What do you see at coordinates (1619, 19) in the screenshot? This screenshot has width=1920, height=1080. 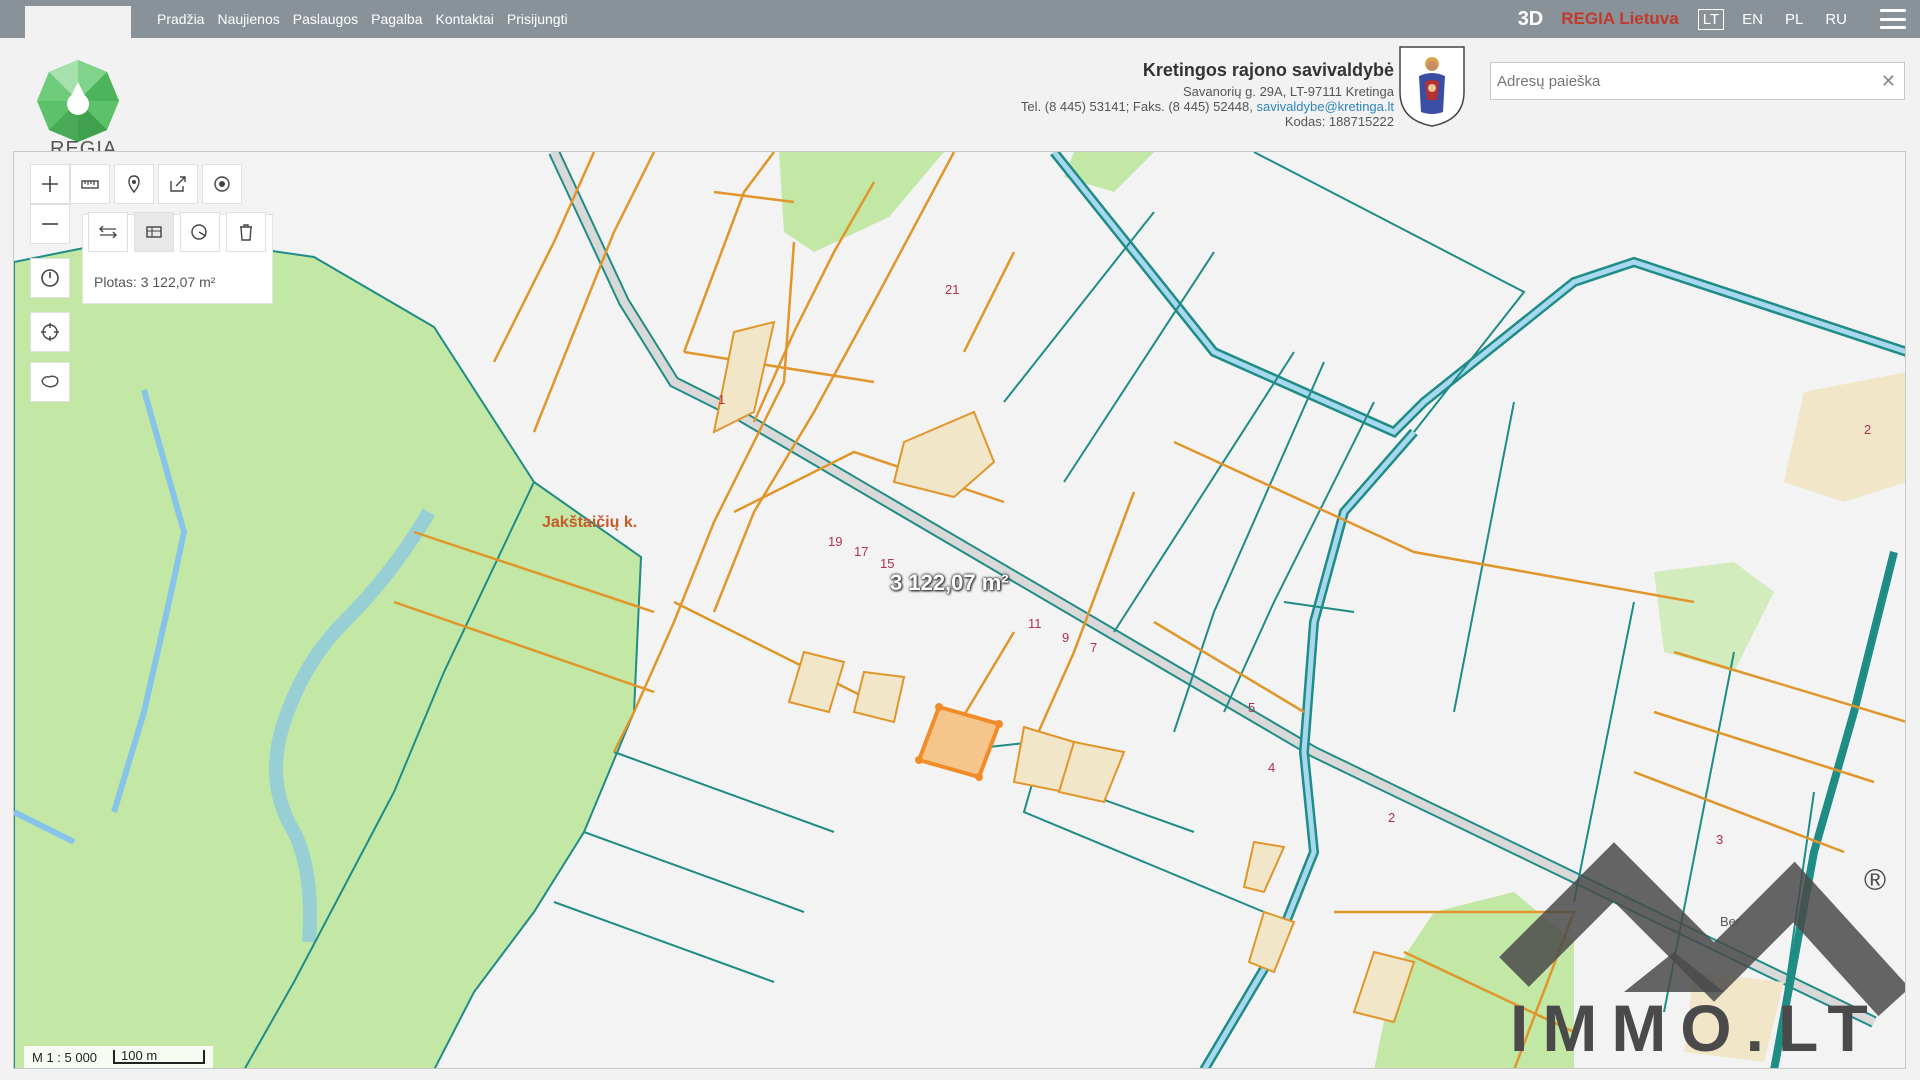 I see `regia-lietuva-link: REGIA Lietuva` at bounding box center [1619, 19].